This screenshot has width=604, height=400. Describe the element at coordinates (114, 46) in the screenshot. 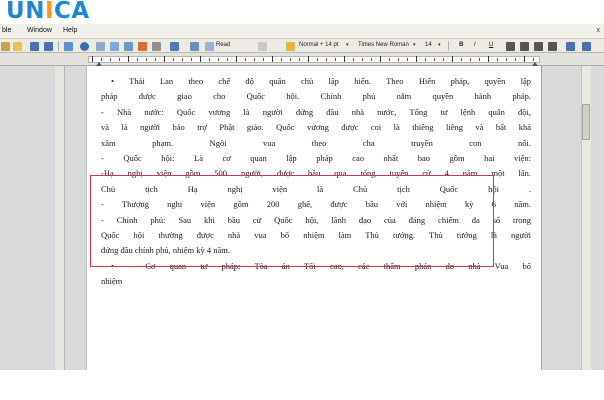

I see `insert-table-icon` at that location.